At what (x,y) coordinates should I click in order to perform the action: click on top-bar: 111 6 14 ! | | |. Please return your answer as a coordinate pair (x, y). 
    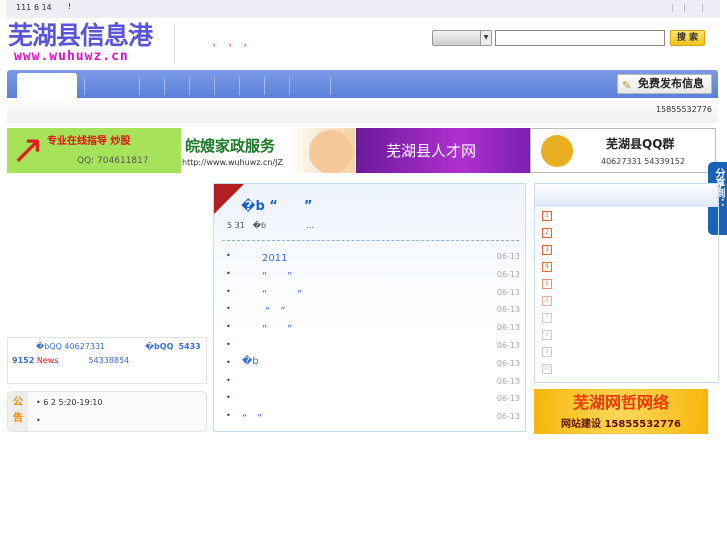
    Looking at the image, I should click on (363, 9).